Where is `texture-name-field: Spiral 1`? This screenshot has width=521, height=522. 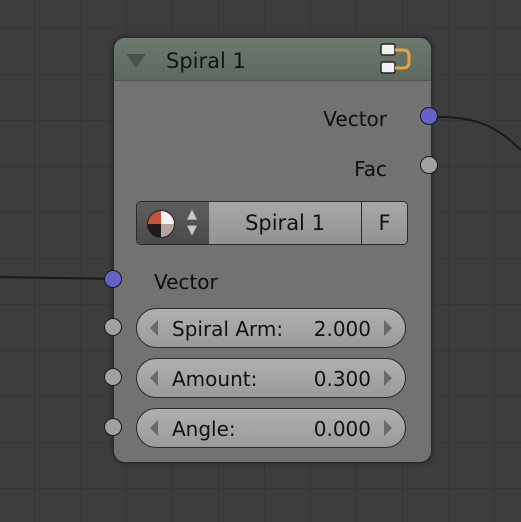
texture-name-field: Spiral 1 is located at coordinates (285, 223).